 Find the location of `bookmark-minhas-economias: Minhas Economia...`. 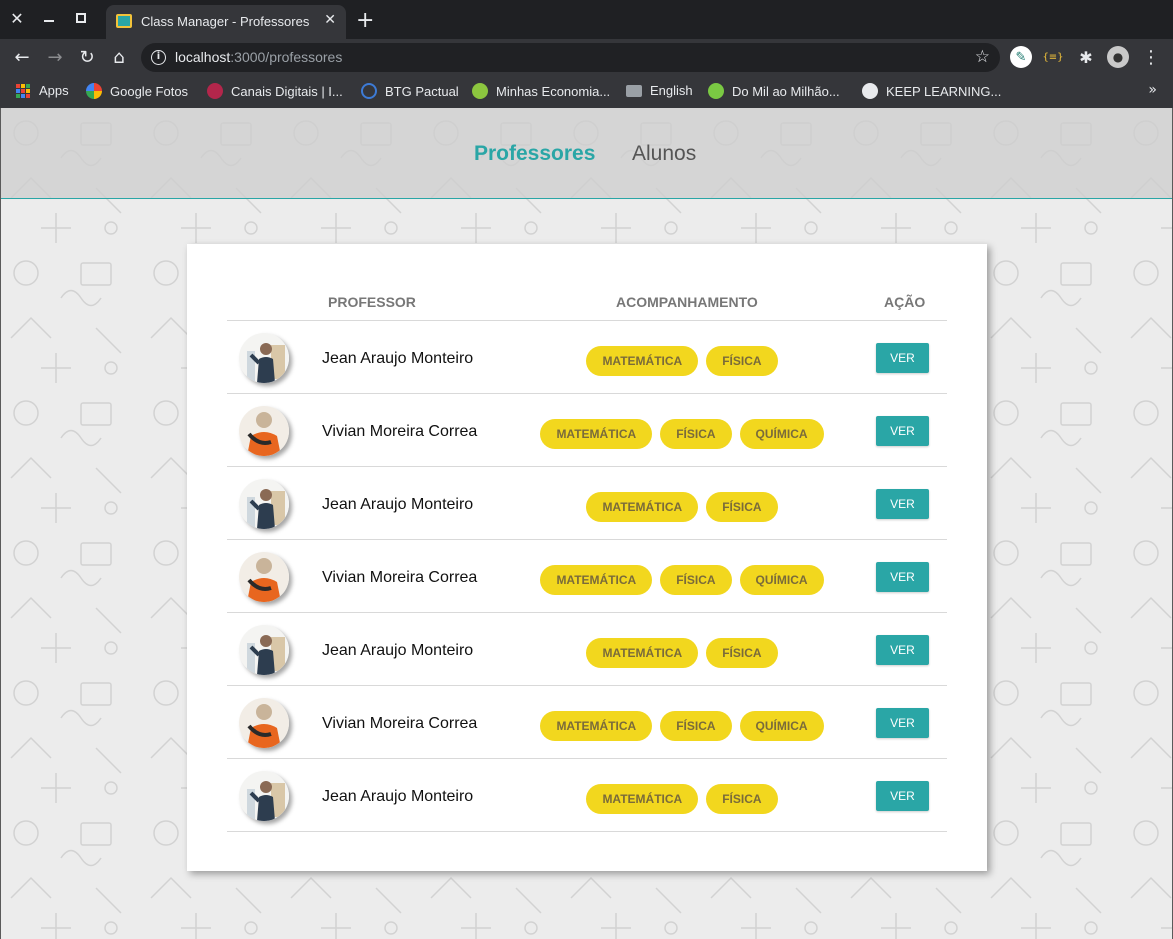

bookmark-minhas-economias: Minhas Economia... is located at coordinates (541, 91).